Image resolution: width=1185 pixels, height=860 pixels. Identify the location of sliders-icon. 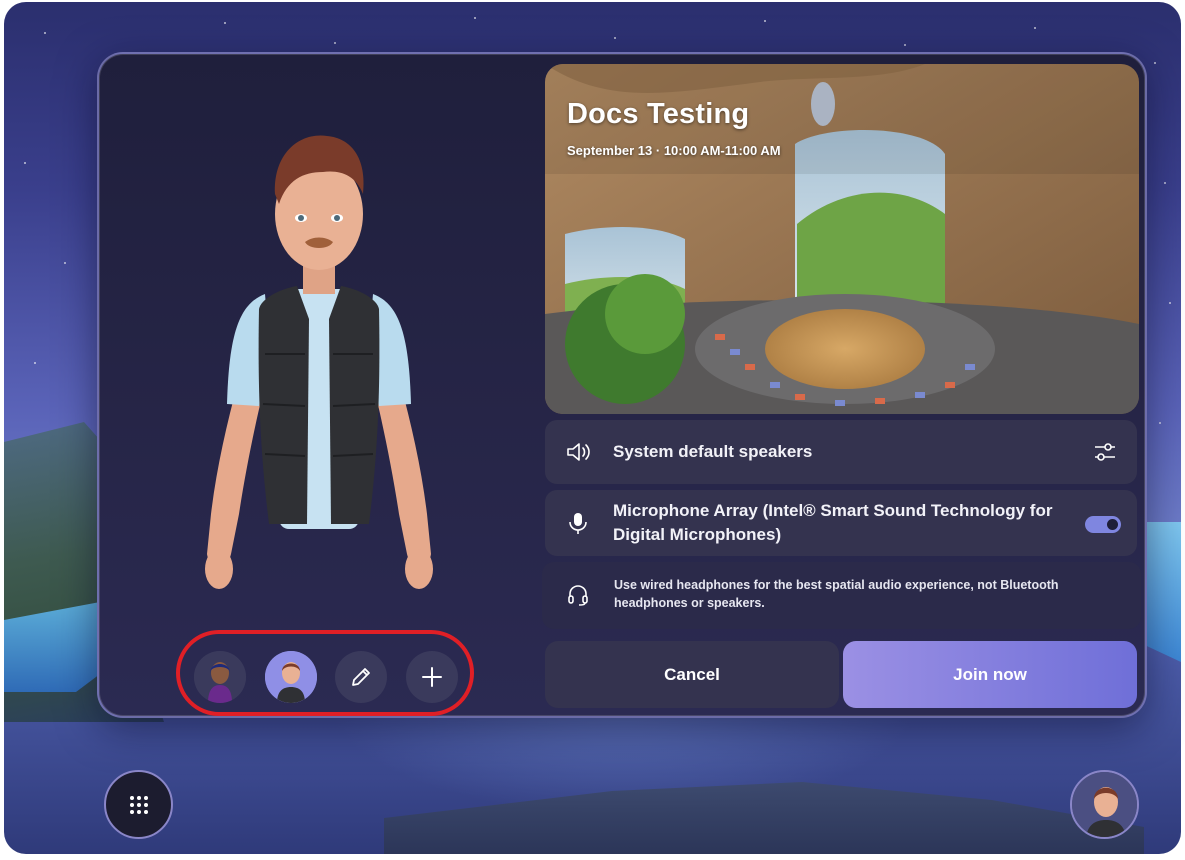
(1105, 452).